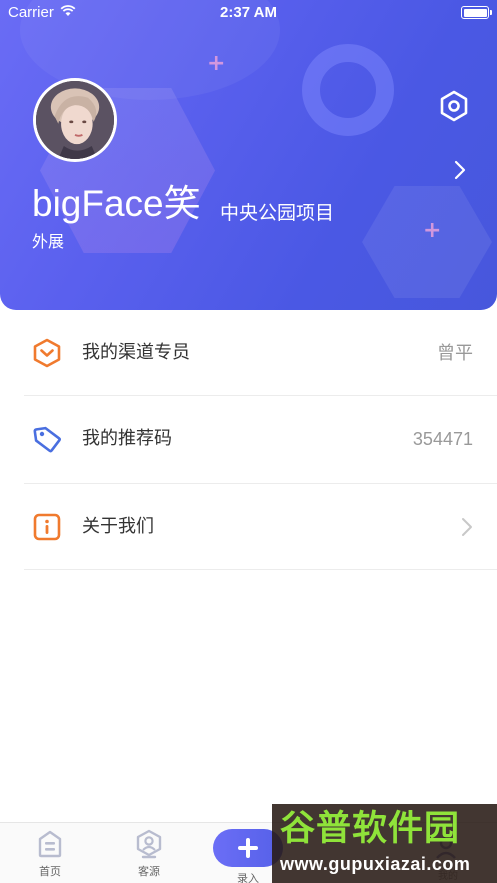 The height and width of the screenshot is (883, 497). I want to click on avatar, so click(75, 120).